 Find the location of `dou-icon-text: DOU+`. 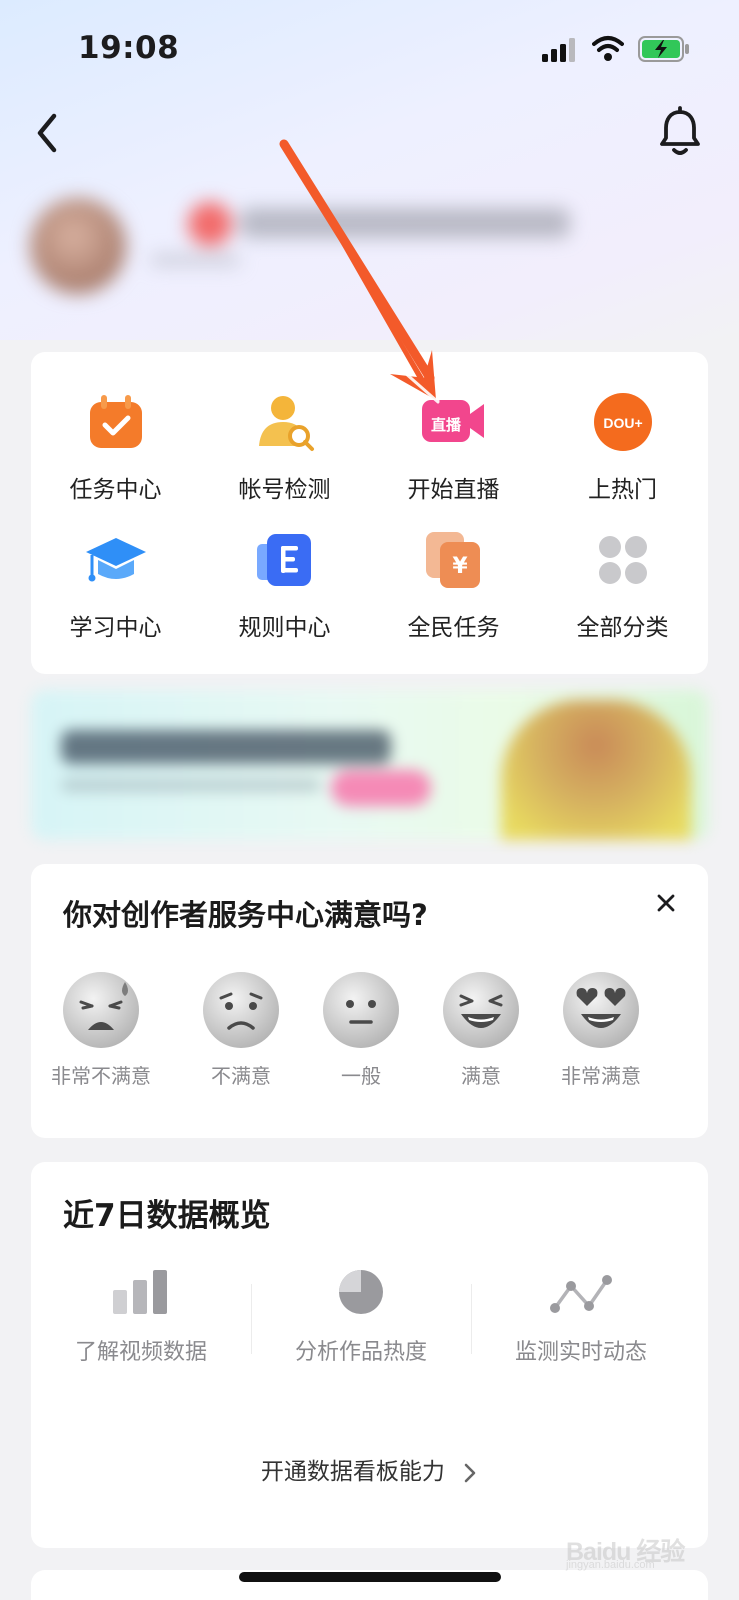

dou-icon-text: DOU+ is located at coordinates (622, 423).